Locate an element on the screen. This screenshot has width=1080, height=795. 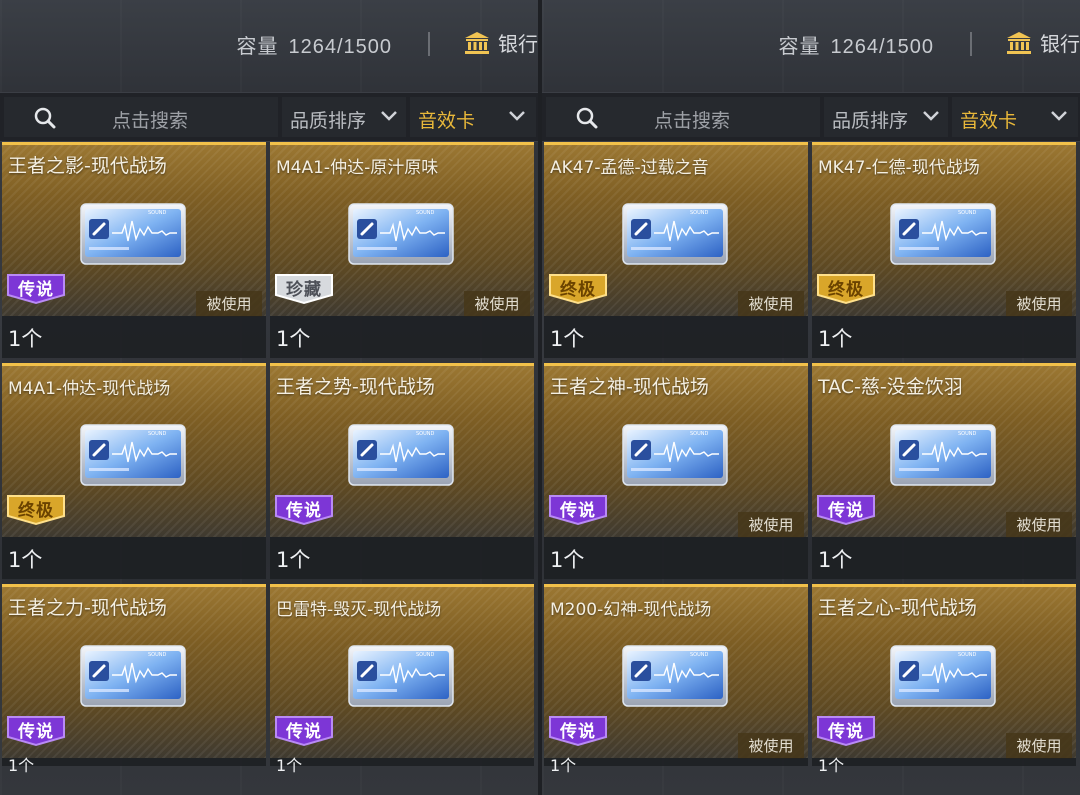
card-top: TAC-慈-没金饮羽 SOUND 传说 被使用 is located at coordinates (944, 450).